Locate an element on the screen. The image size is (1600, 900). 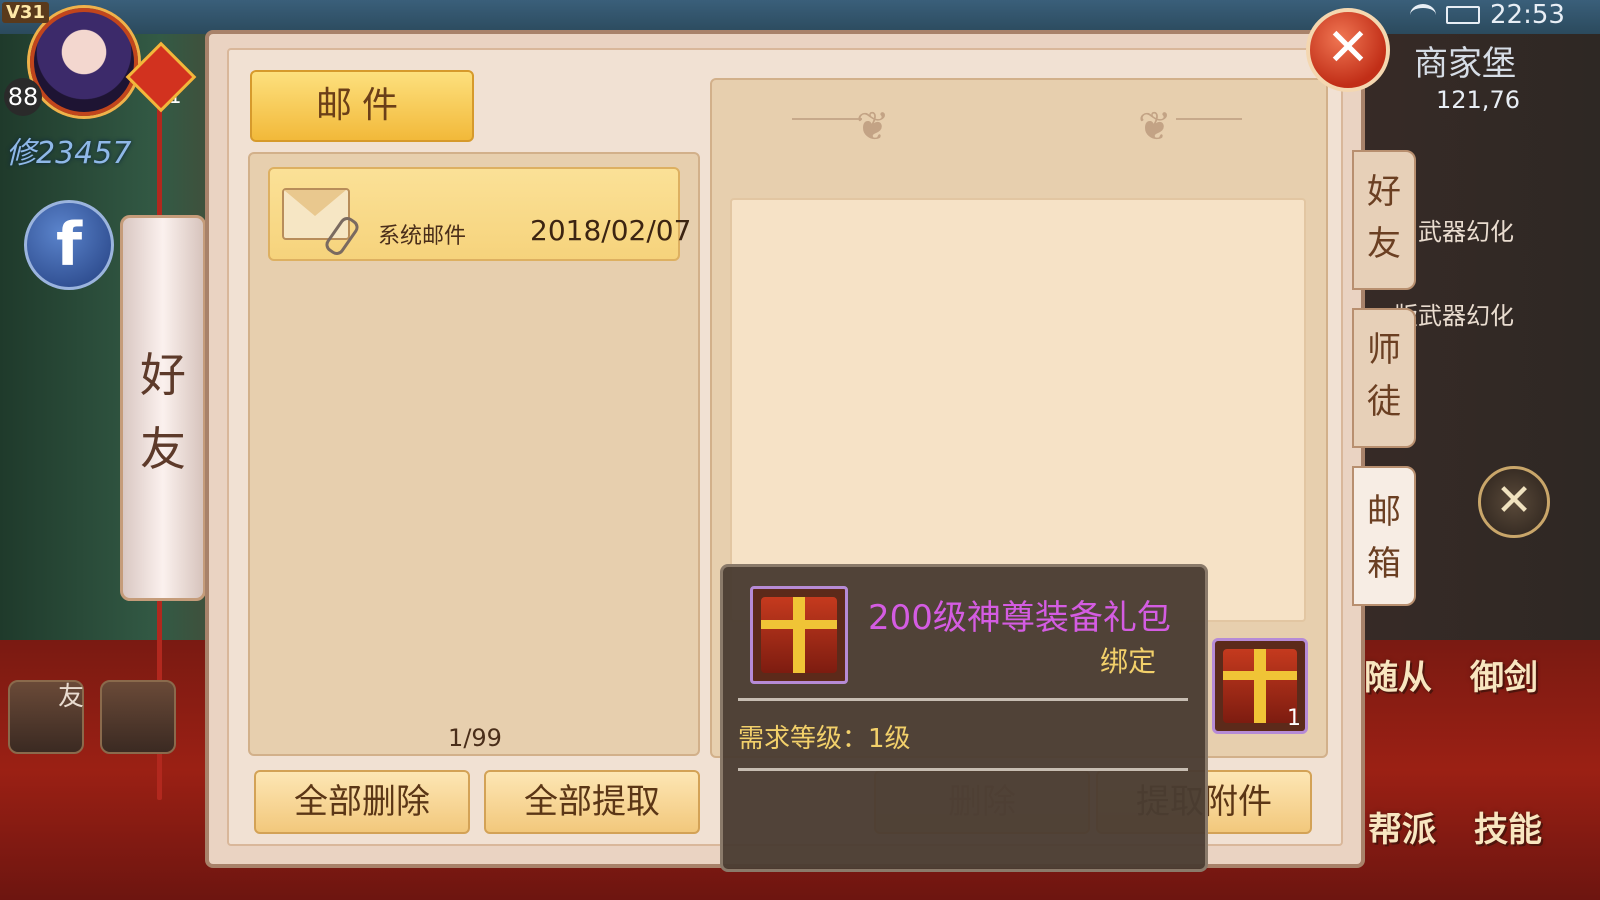
tab-friends-label-2: 友 is located at coordinates (1384, 244).